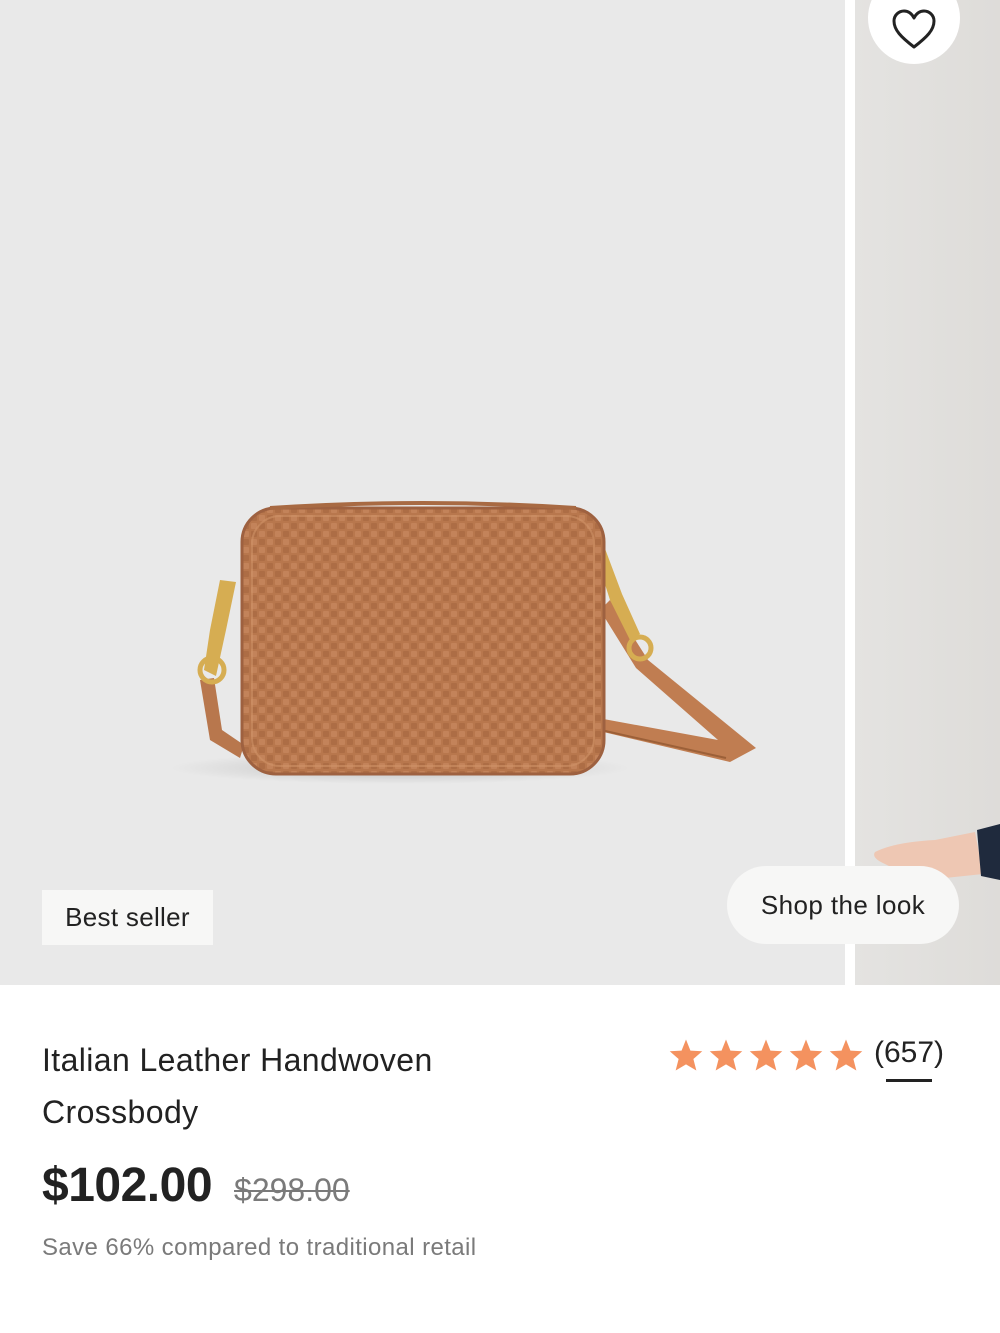  I want to click on best-seller-badge: Best seller, so click(127, 917).